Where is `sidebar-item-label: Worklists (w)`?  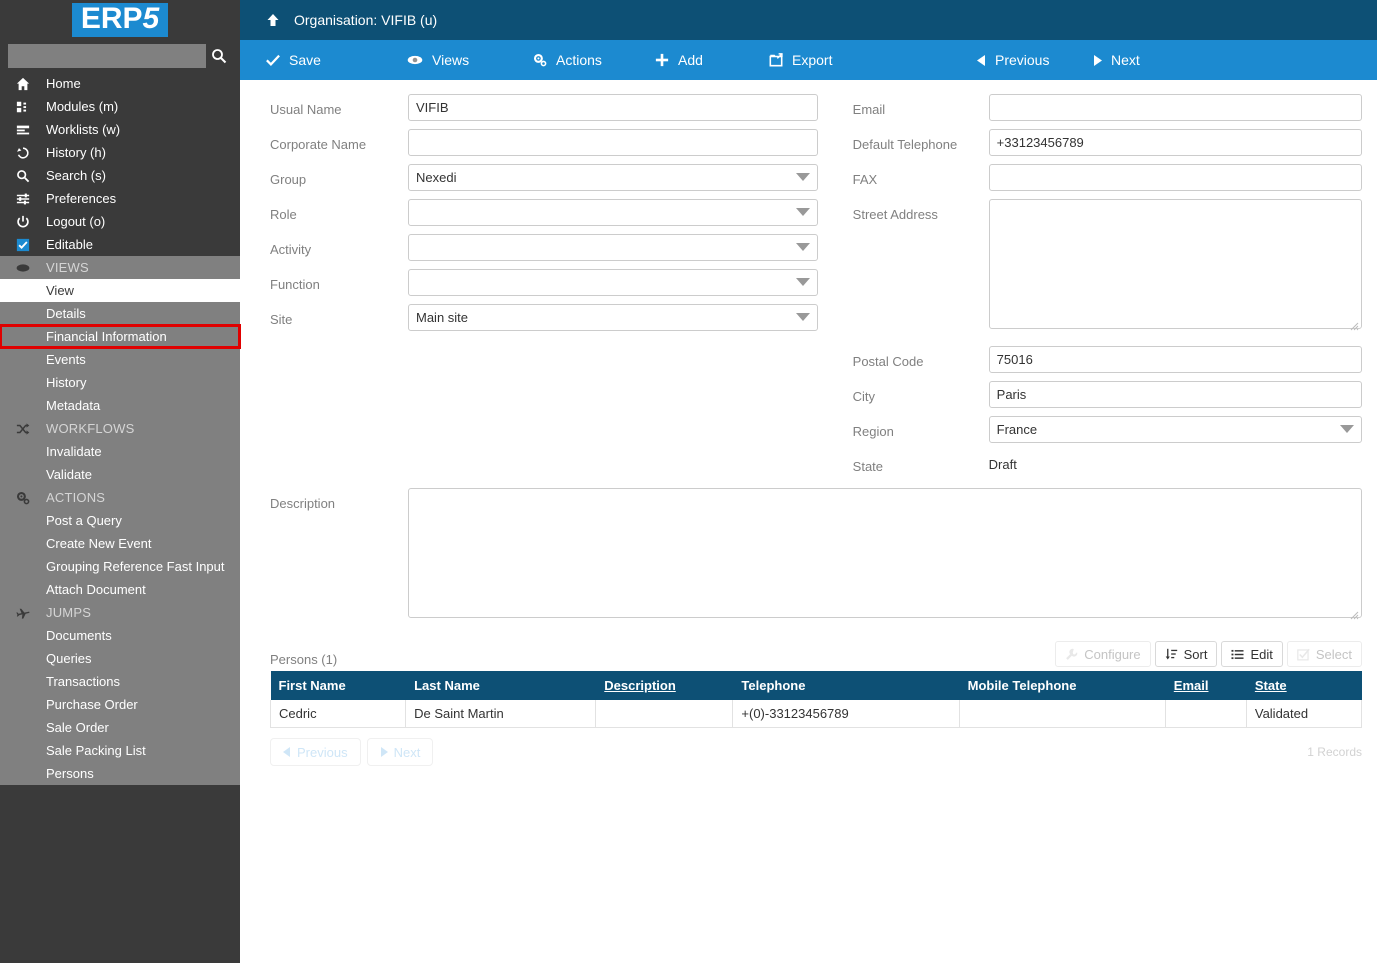
sidebar-item-label: Worklists (w) is located at coordinates (83, 129).